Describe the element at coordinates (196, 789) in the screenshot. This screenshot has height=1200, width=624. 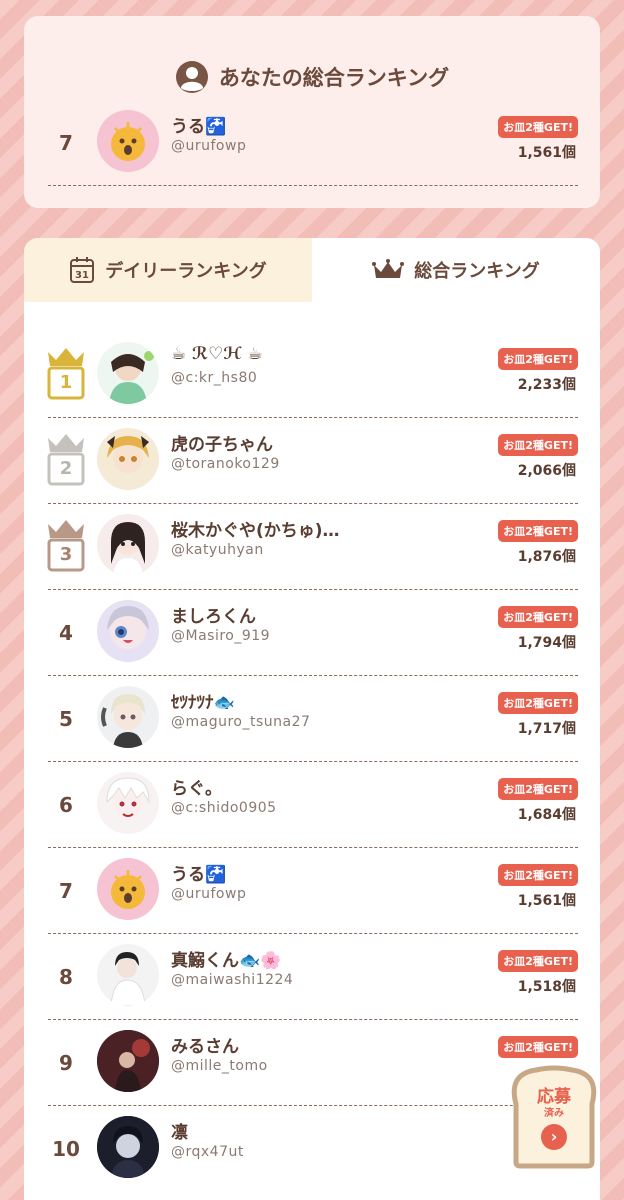
I see `user-name: らぐ。` at that location.